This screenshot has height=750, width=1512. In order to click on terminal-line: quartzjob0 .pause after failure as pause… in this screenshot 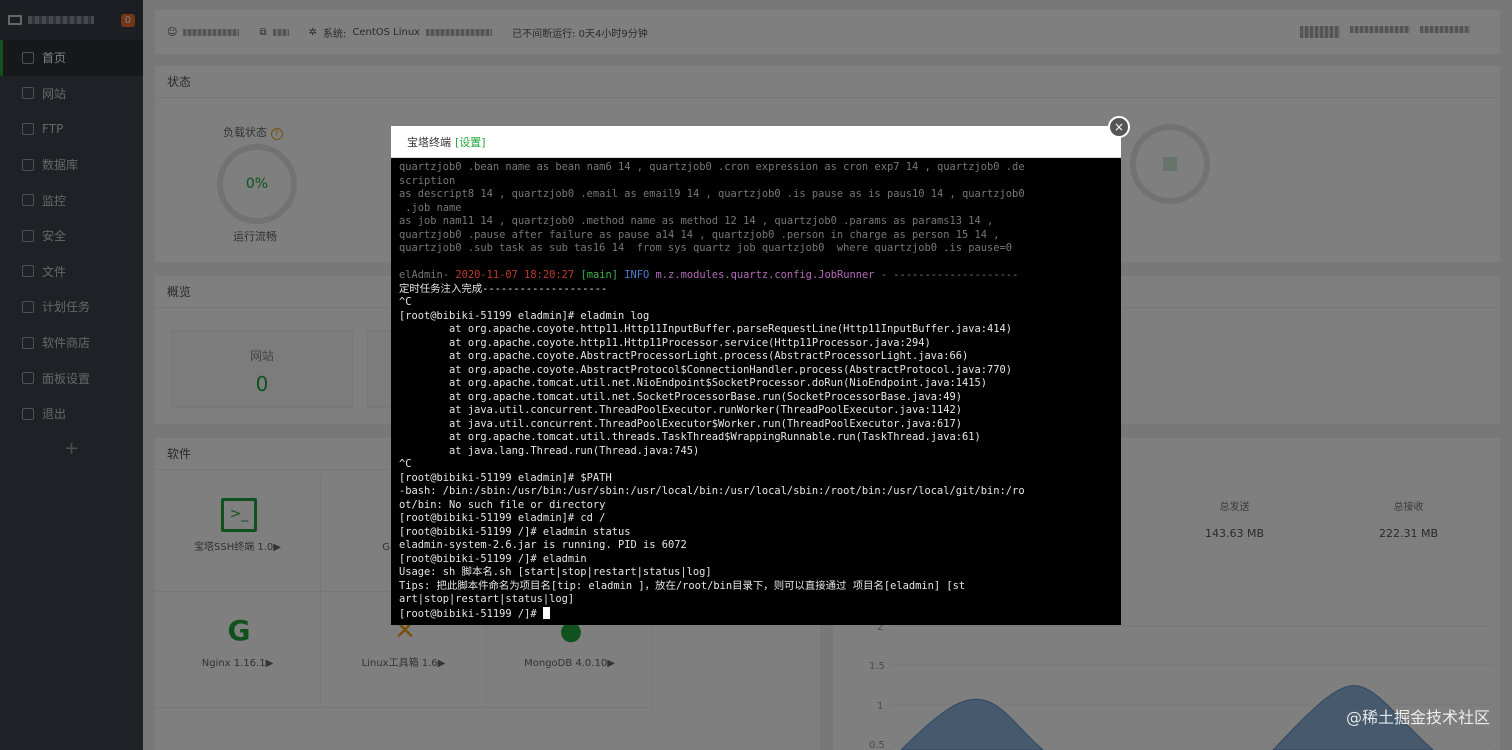, I will do `click(756, 236)`.